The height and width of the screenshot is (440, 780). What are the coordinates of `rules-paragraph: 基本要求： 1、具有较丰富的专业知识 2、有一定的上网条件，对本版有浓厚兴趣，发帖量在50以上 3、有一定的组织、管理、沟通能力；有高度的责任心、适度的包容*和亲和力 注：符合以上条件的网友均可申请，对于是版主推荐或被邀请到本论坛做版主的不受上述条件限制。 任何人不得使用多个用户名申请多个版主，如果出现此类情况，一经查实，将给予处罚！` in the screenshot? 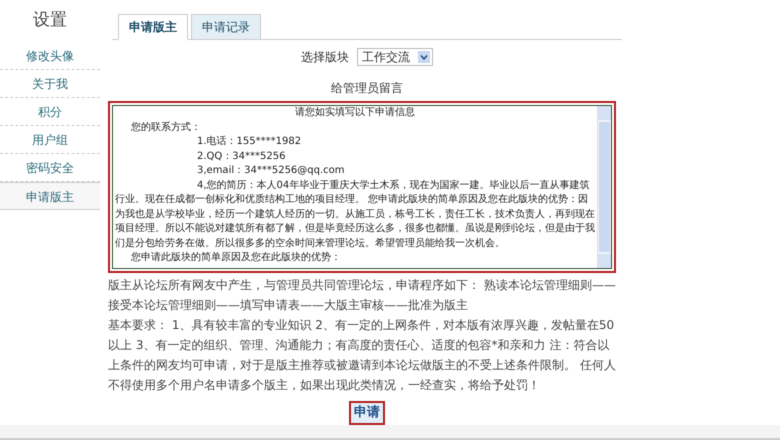 It's located at (362, 355).